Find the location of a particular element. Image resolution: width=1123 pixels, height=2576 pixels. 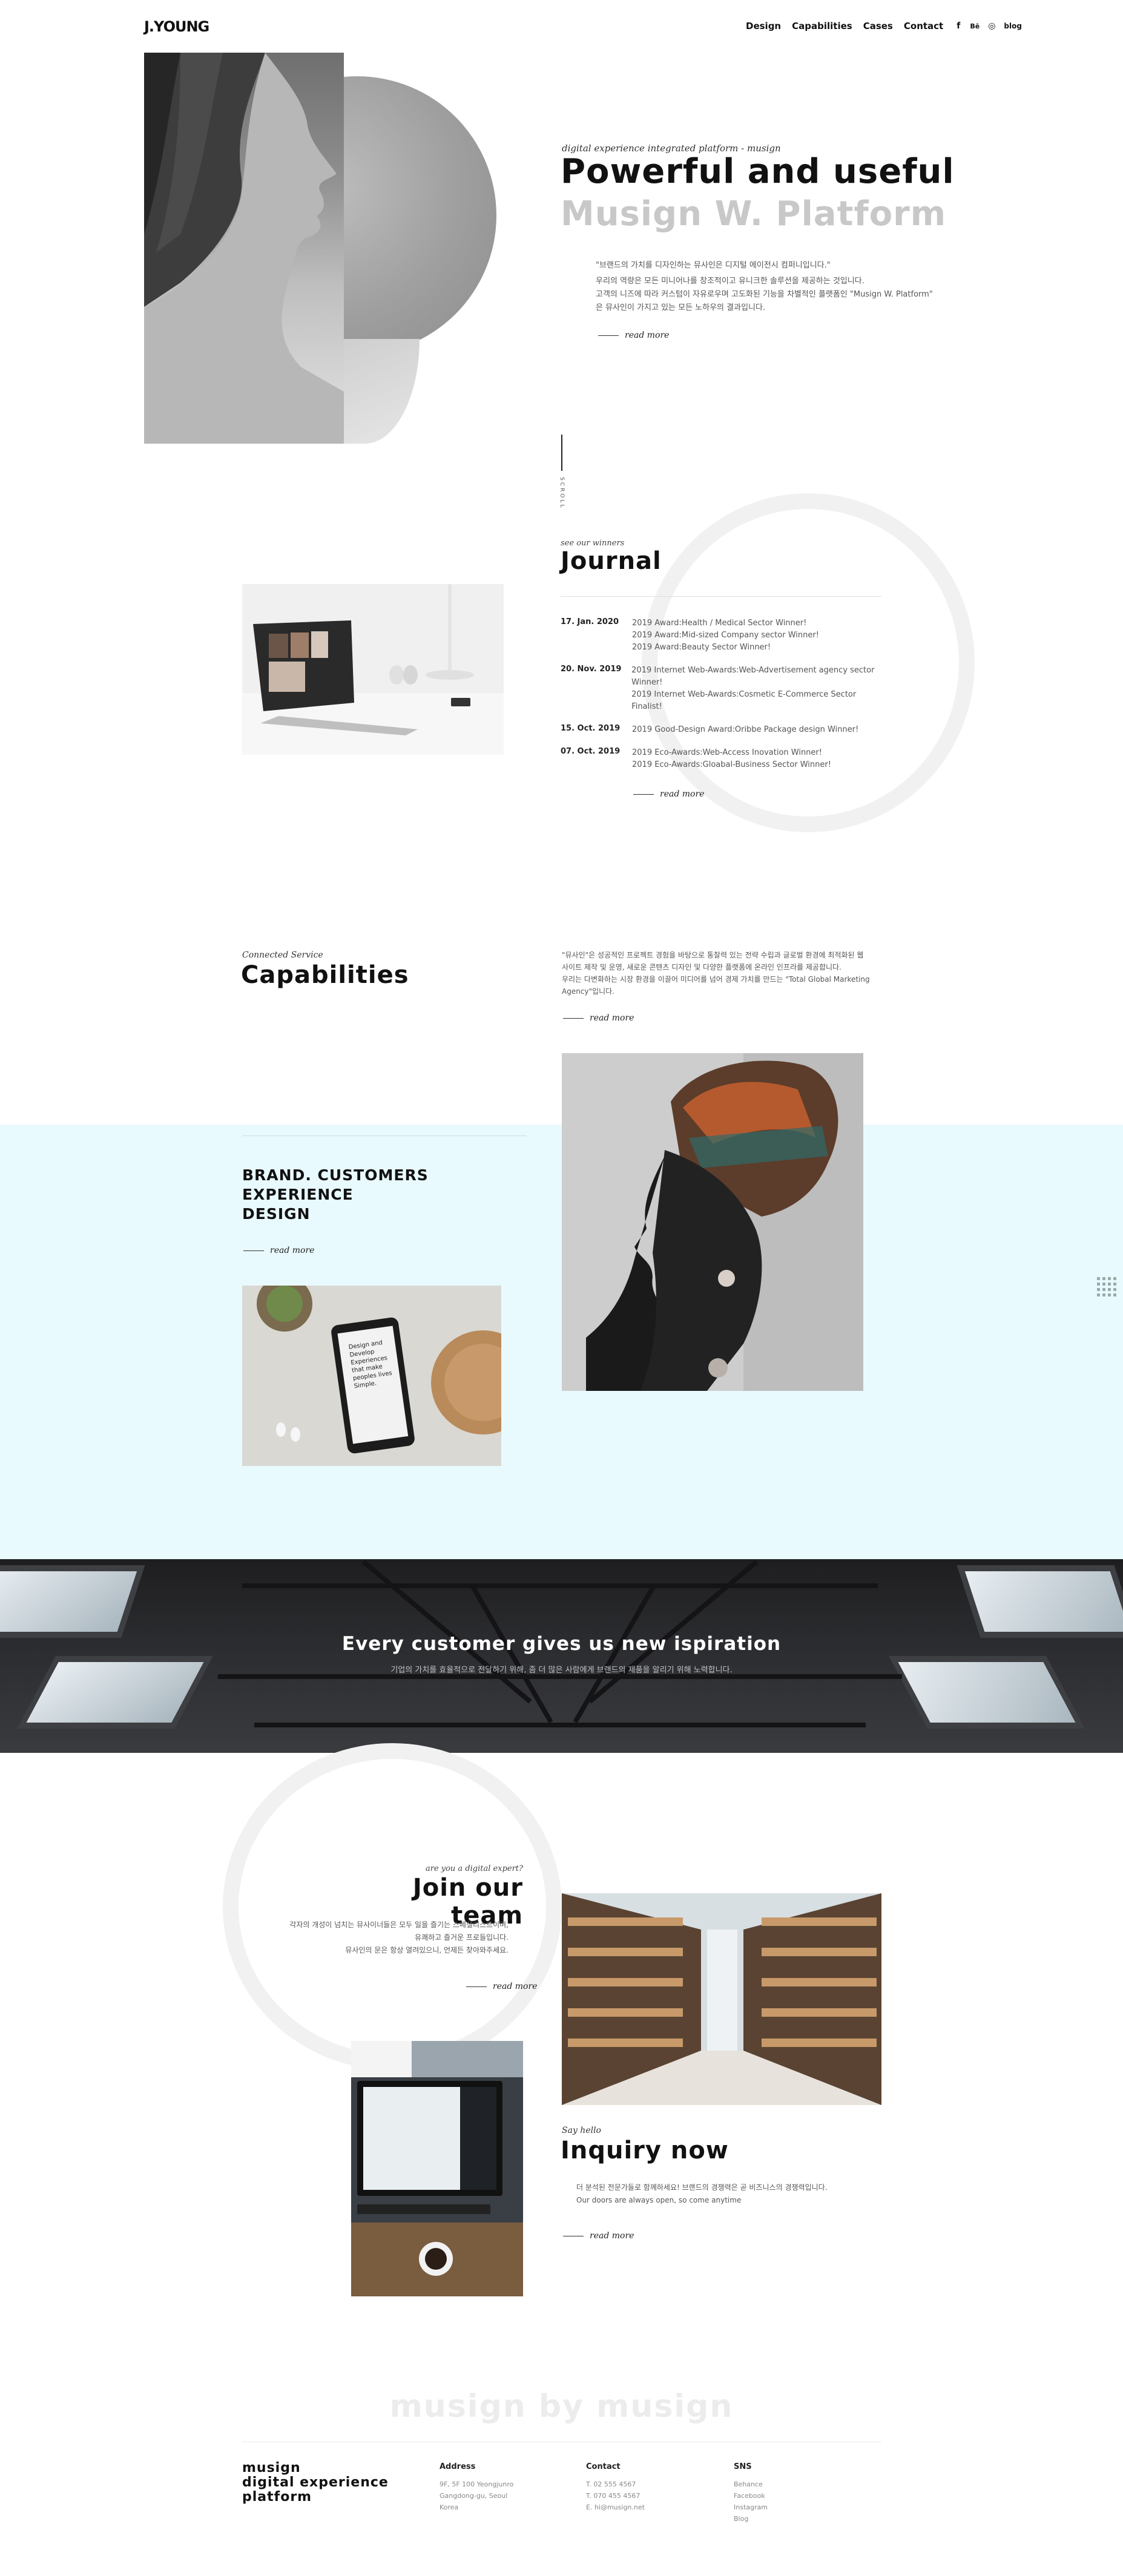

hero-shoulder-image is located at coordinates (382, 391).